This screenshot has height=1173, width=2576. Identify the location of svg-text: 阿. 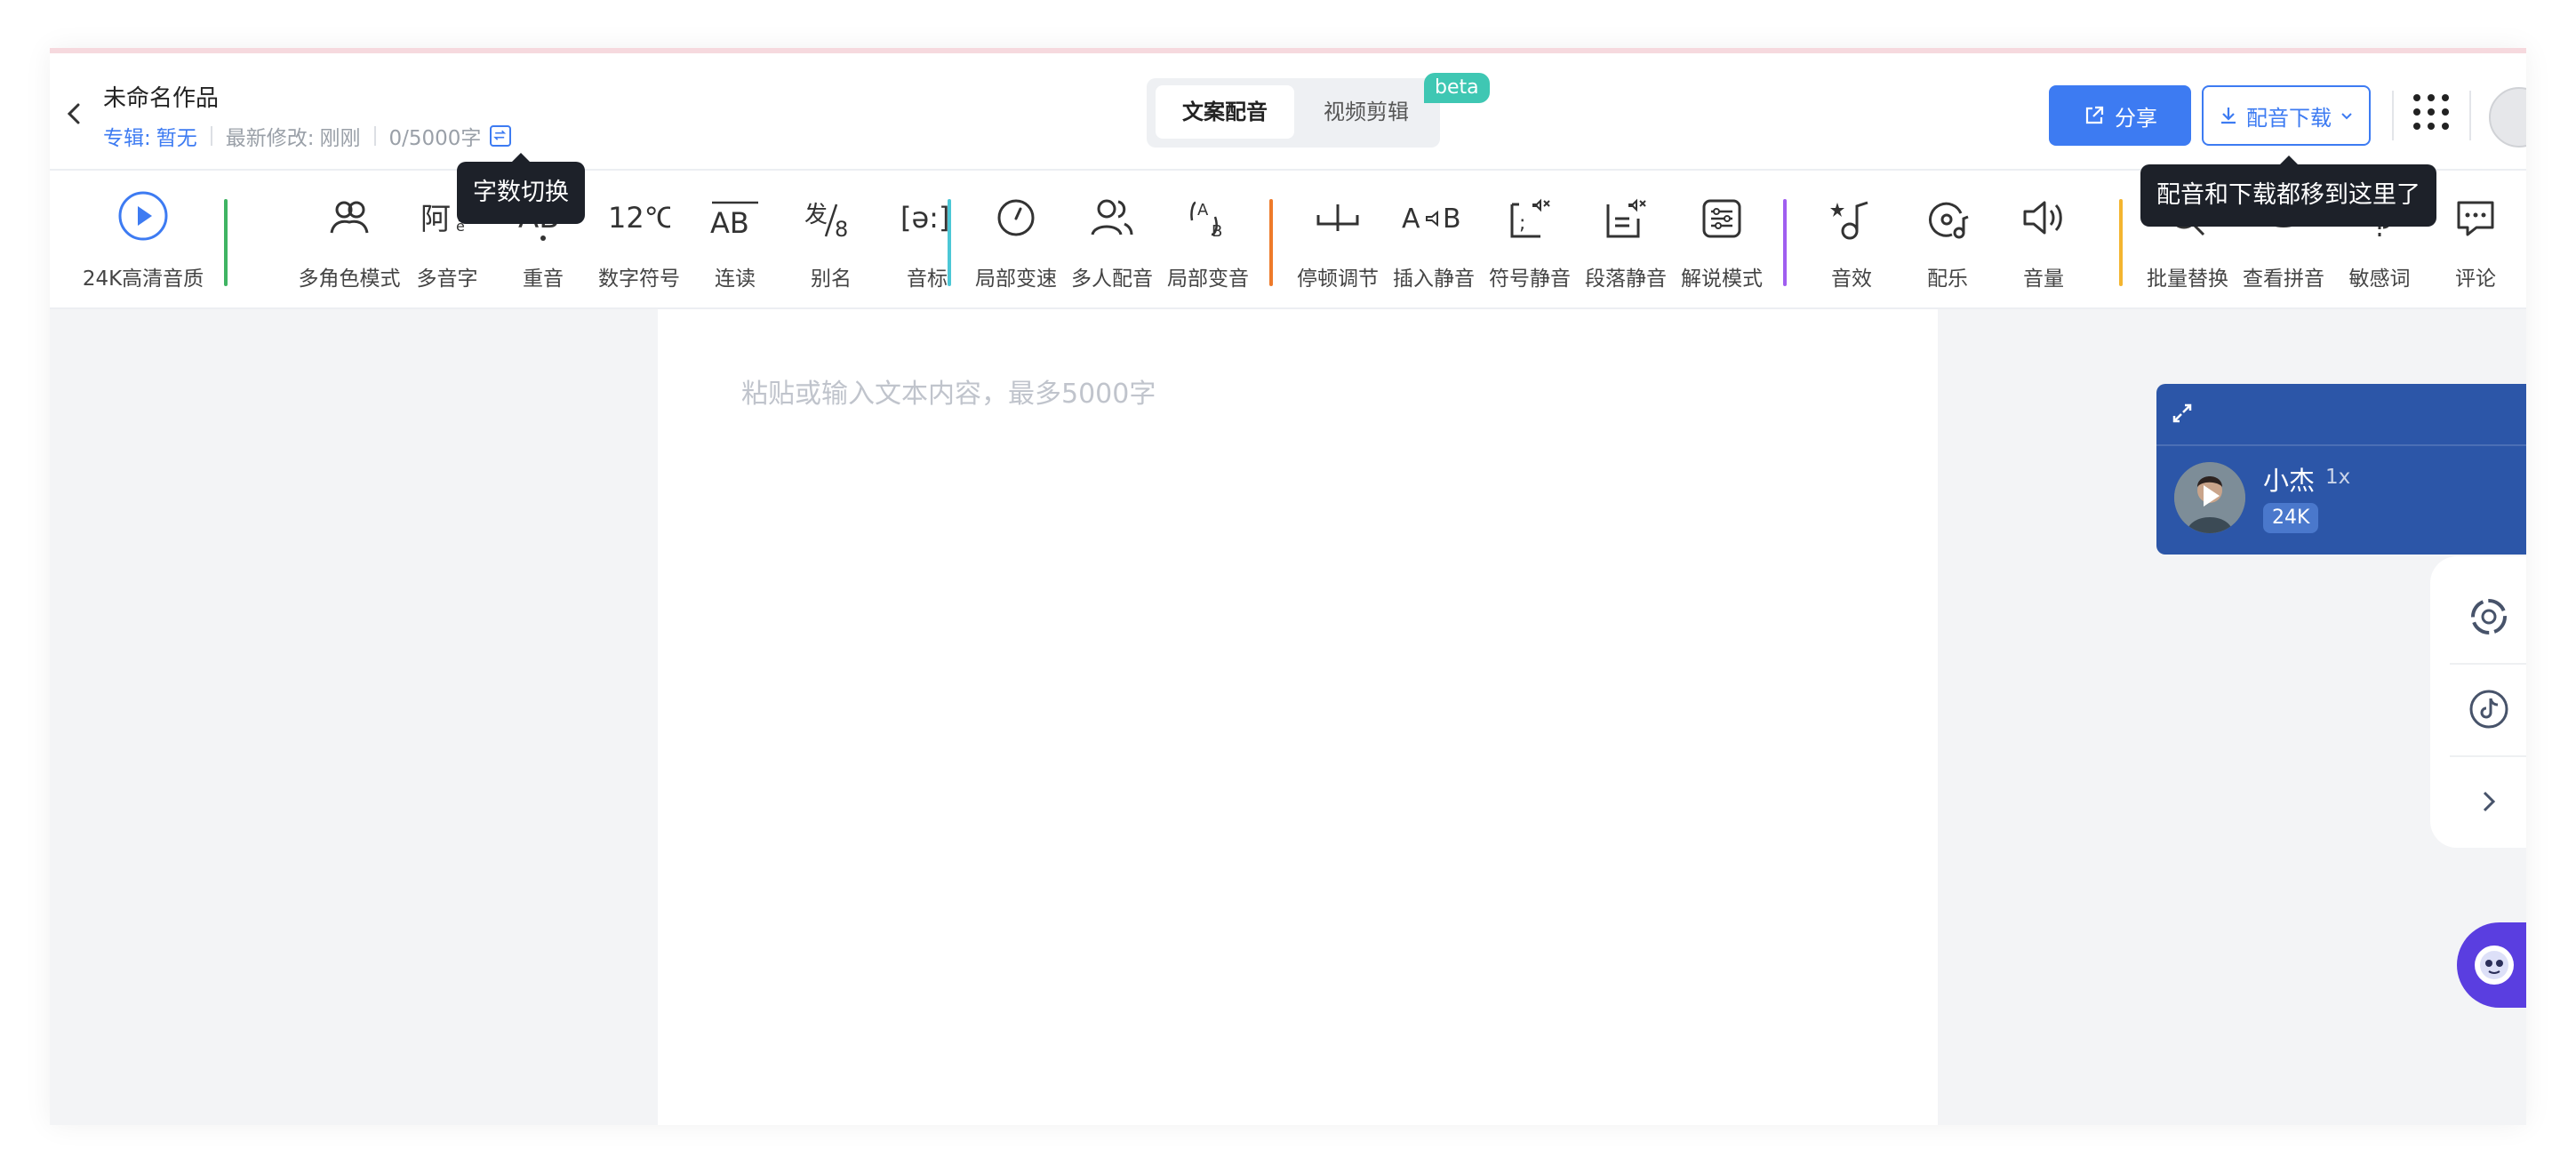
(435, 219).